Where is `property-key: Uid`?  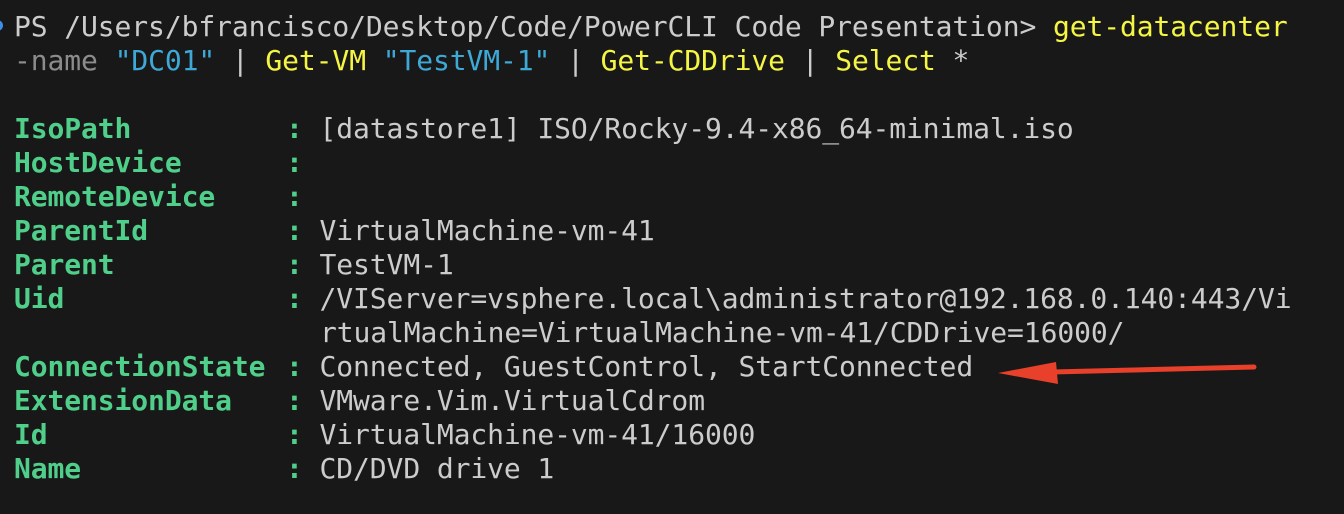
property-key: Uid is located at coordinates (39, 298).